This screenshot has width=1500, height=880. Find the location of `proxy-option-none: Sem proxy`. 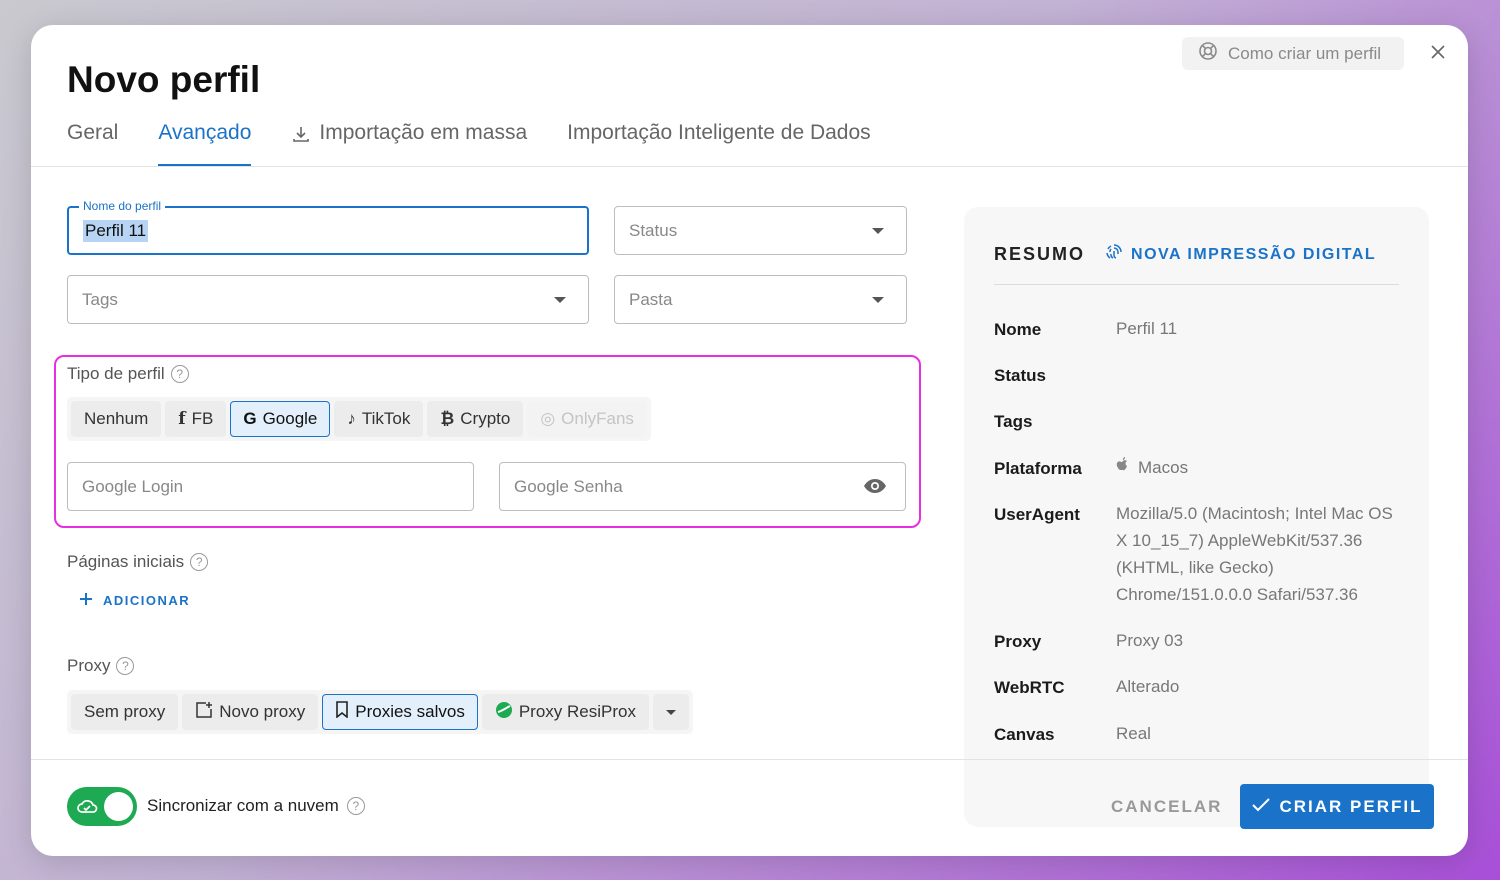

proxy-option-none: Sem proxy is located at coordinates (125, 712).